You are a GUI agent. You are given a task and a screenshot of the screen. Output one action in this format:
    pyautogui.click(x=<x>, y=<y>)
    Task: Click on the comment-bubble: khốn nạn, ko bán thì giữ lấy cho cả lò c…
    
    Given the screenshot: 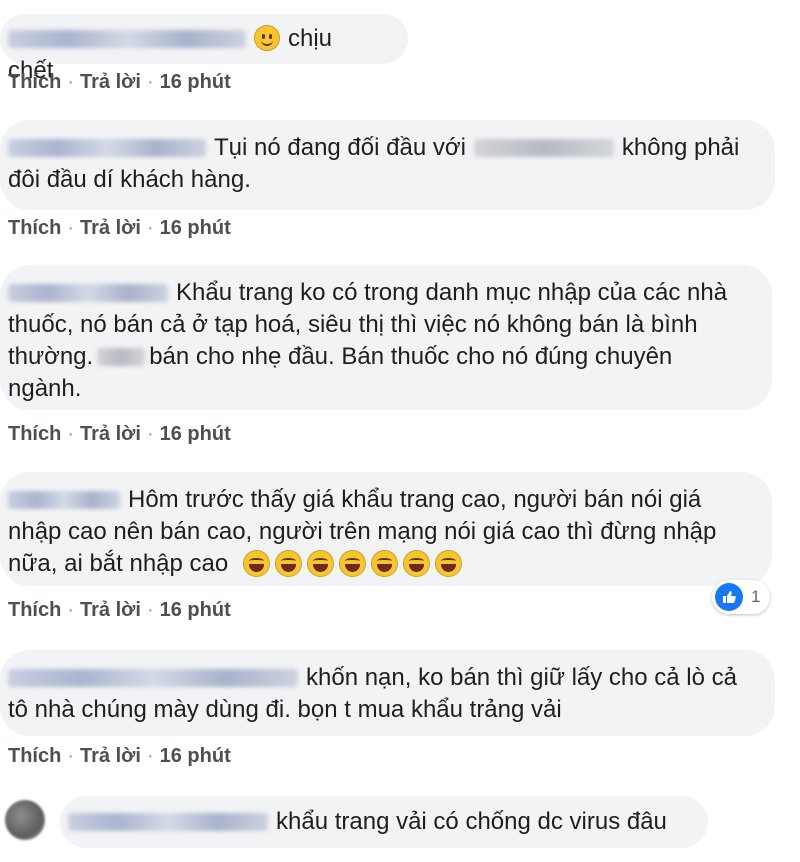 What is the action you would take?
    pyautogui.click(x=387, y=693)
    